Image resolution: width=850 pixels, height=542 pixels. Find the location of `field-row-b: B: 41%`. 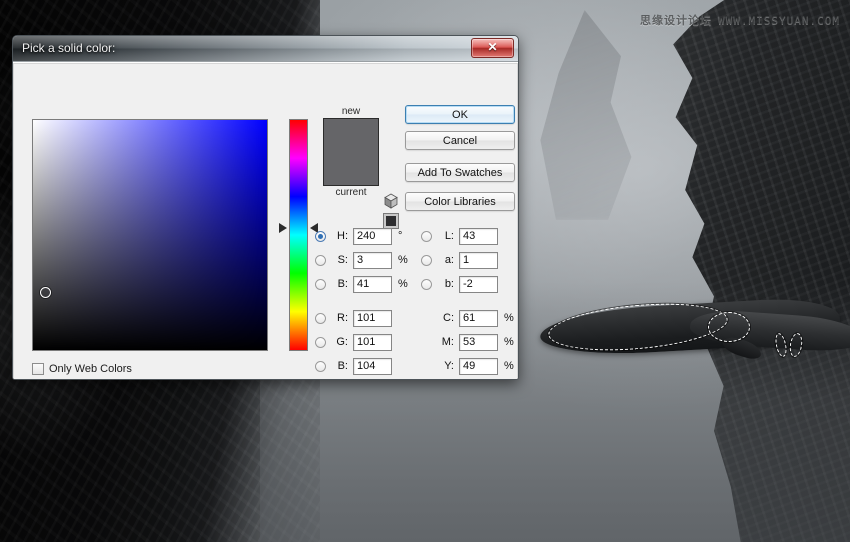

field-row-b: B: 41% is located at coordinates (361, 284).